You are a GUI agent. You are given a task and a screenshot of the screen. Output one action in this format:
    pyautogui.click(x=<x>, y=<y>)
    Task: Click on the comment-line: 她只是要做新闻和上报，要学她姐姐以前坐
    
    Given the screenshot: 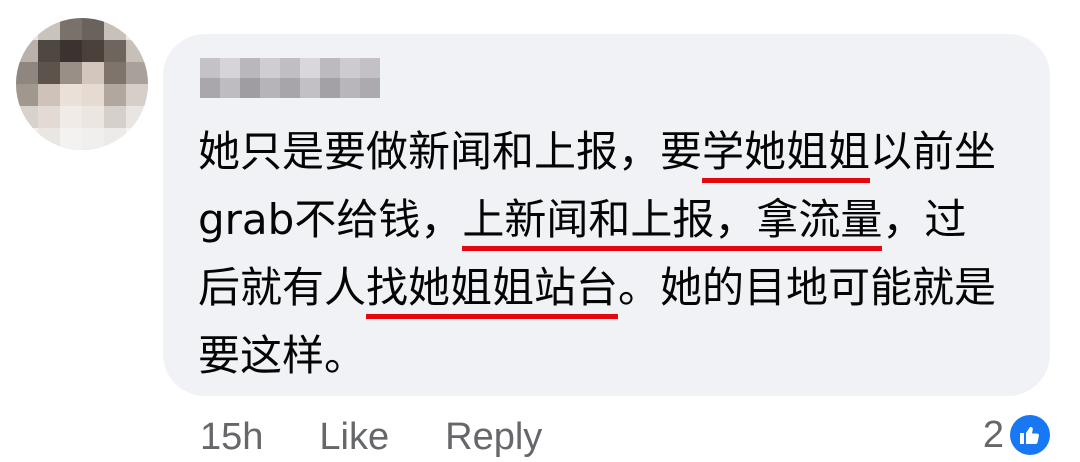 What is the action you would take?
    pyautogui.click(x=618, y=152)
    